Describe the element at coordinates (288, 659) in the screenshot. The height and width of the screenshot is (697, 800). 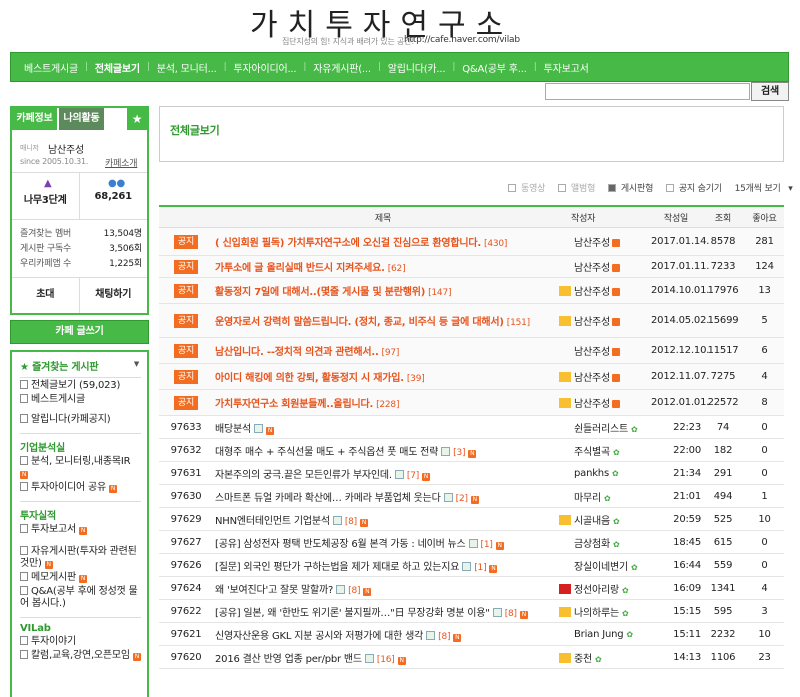
I see `post-title-link: 2016 결산 반영 업종 per/pbr 밴드` at that location.